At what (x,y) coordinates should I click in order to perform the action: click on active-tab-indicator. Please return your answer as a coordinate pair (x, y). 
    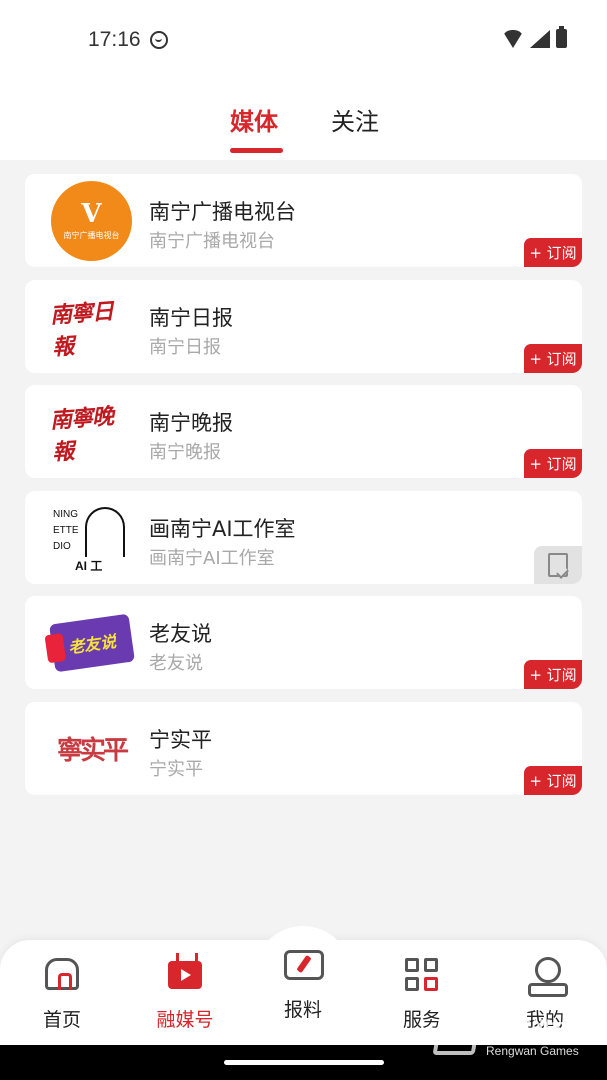
    Looking at the image, I should click on (256, 150).